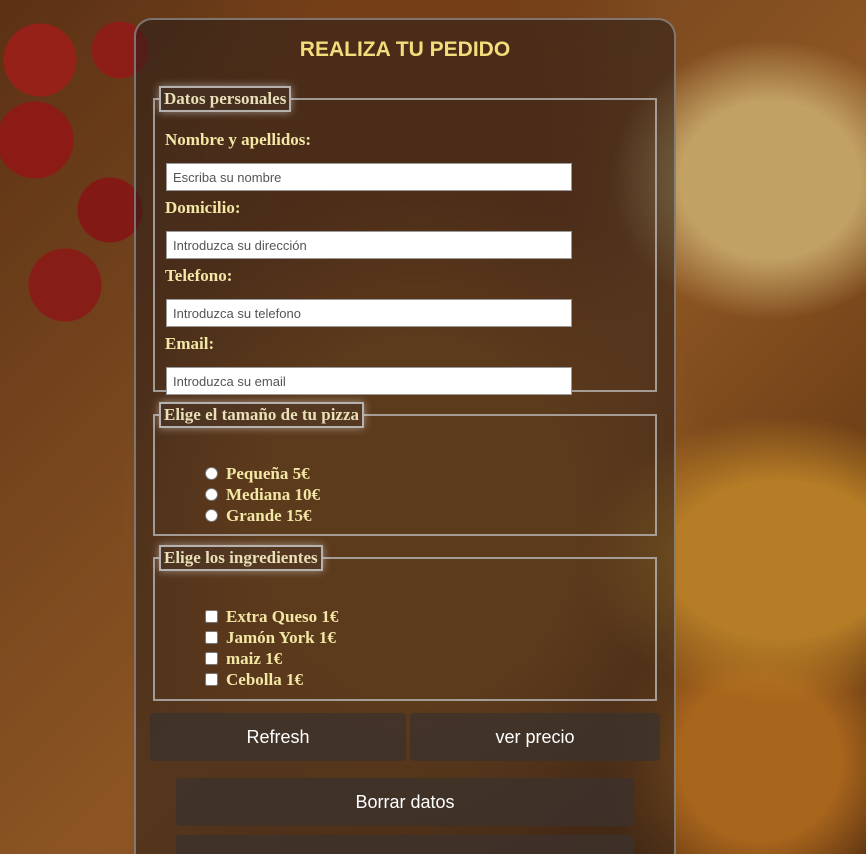 This screenshot has width=866, height=854. I want to click on name-label: Nombre y apellidos:, so click(238, 139).